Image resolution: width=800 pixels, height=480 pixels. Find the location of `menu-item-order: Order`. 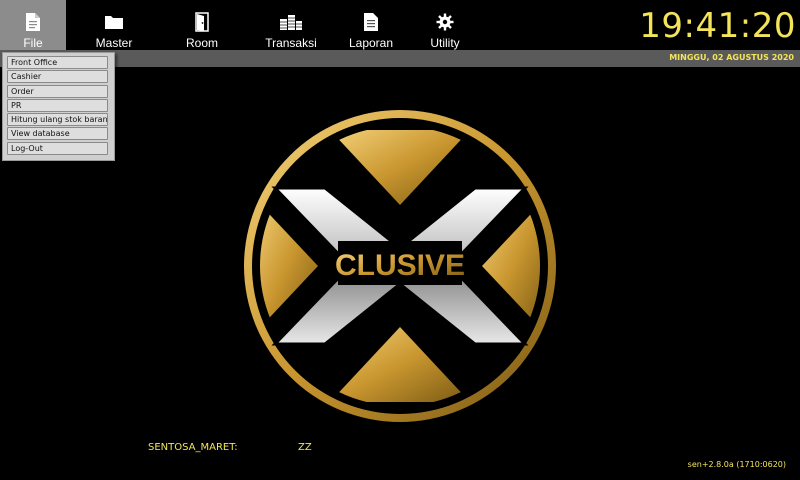

menu-item-order: Order is located at coordinates (57, 91).